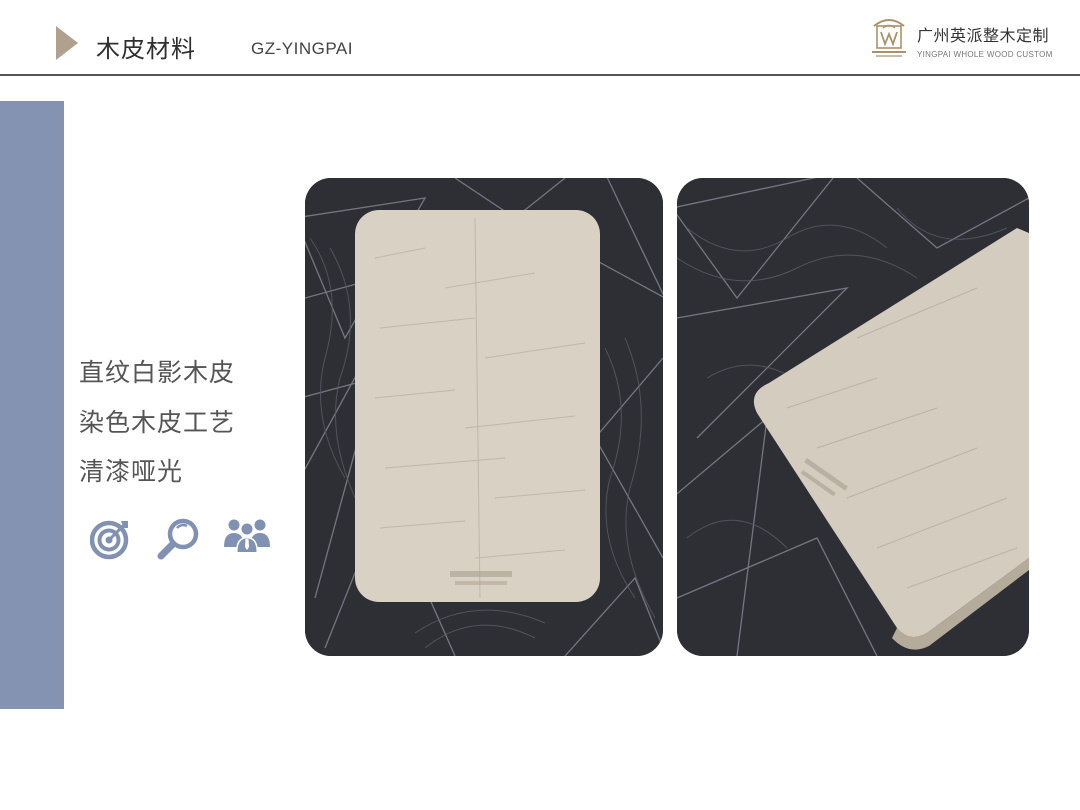  What do you see at coordinates (32, 405) in the screenshot?
I see `side-accent-bar` at bounding box center [32, 405].